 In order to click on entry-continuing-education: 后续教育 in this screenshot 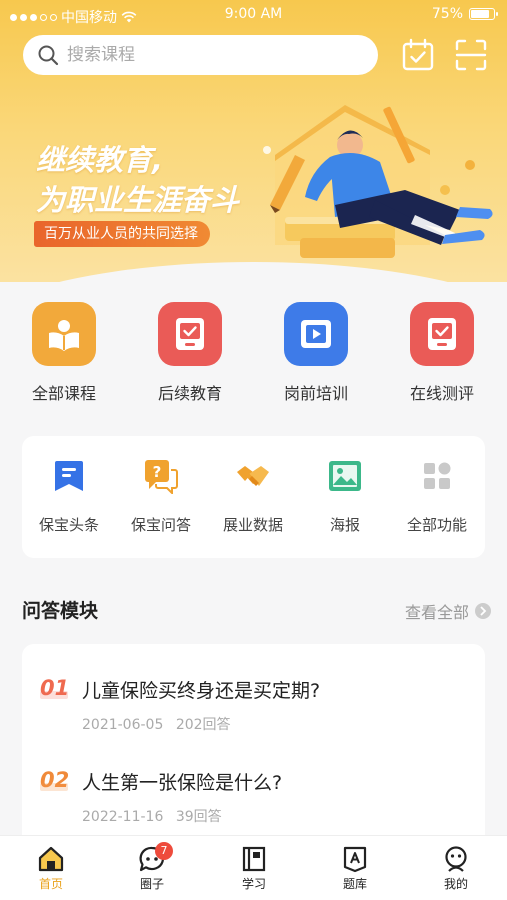, I will do `click(190, 353)`.